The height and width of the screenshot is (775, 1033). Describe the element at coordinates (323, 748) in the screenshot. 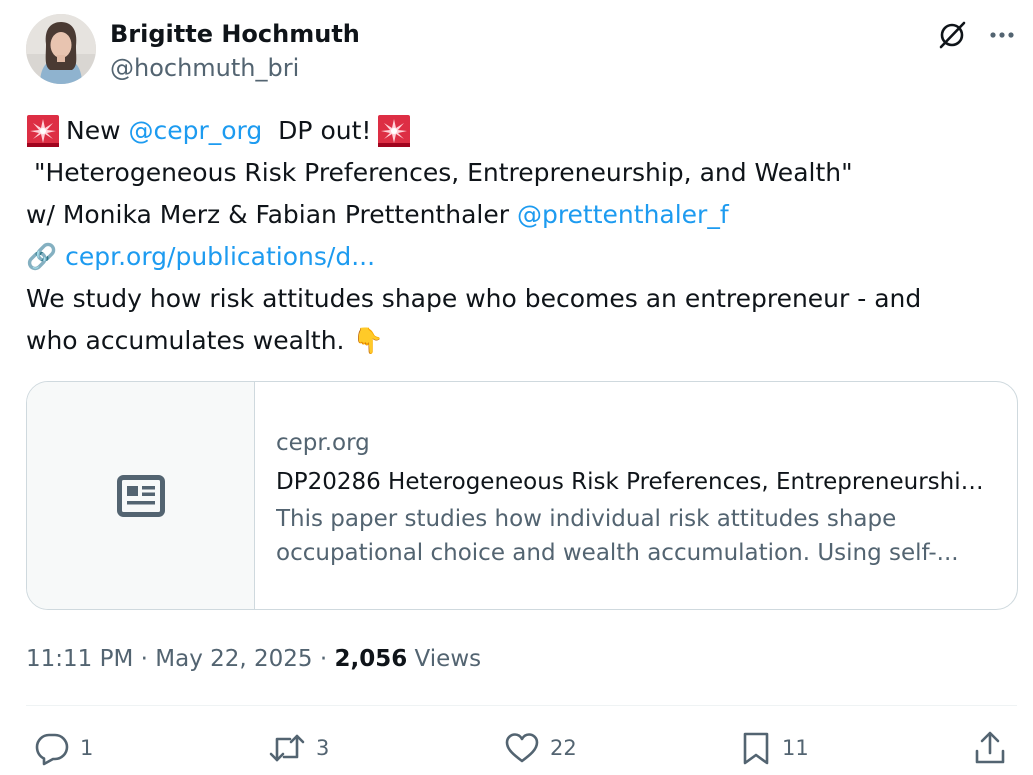

I see `repost-count: 3` at that location.